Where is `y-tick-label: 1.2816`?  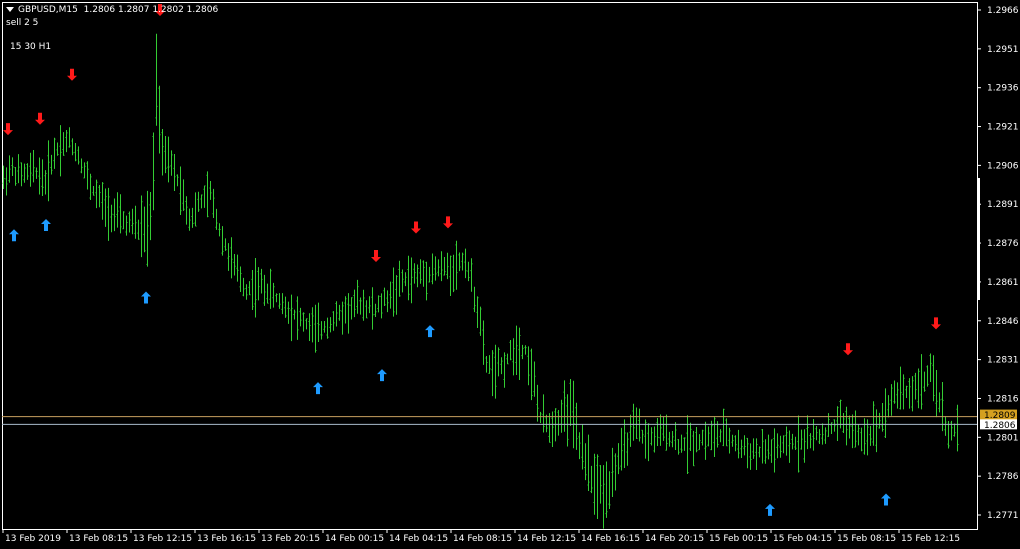 y-tick-label: 1.2816 is located at coordinates (1003, 399).